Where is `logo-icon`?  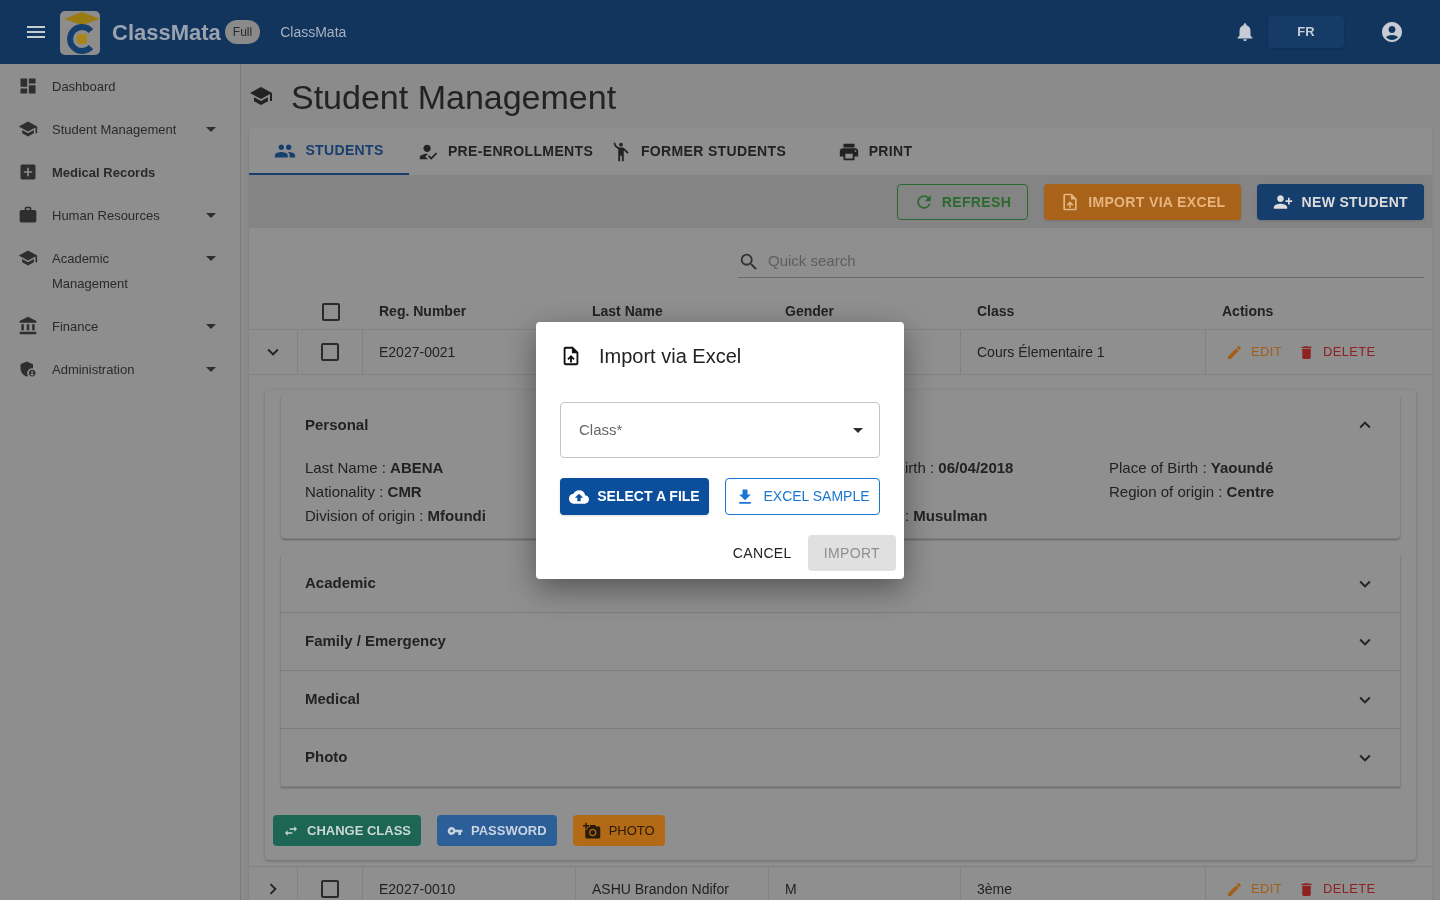 logo-icon is located at coordinates (80, 32).